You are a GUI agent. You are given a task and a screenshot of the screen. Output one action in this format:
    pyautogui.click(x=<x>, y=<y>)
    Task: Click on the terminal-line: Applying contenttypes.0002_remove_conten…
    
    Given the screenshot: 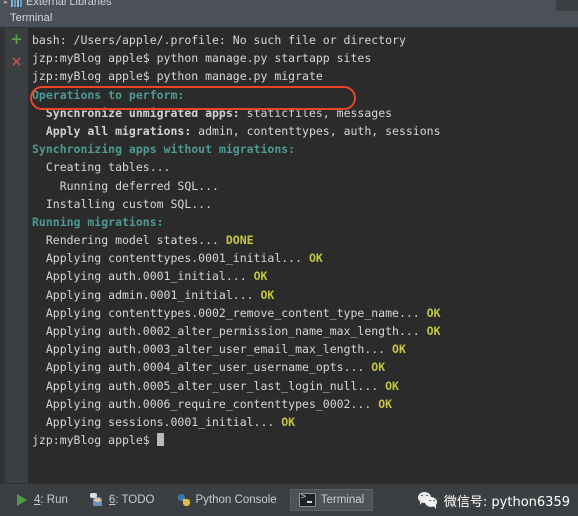 What is the action you would take?
    pyautogui.click(x=305, y=313)
    